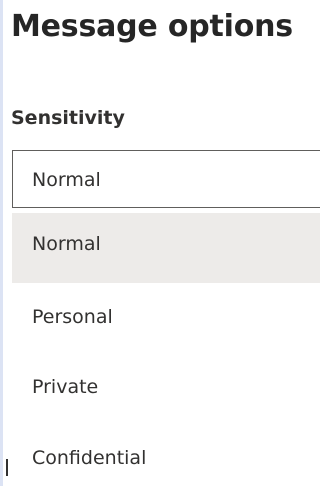 The width and height of the screenshot is (320, 486). What do you see at coordinates (89, 458) in the screenshot?
I see `option-label: Confidential` at bounding box center [89, 458].